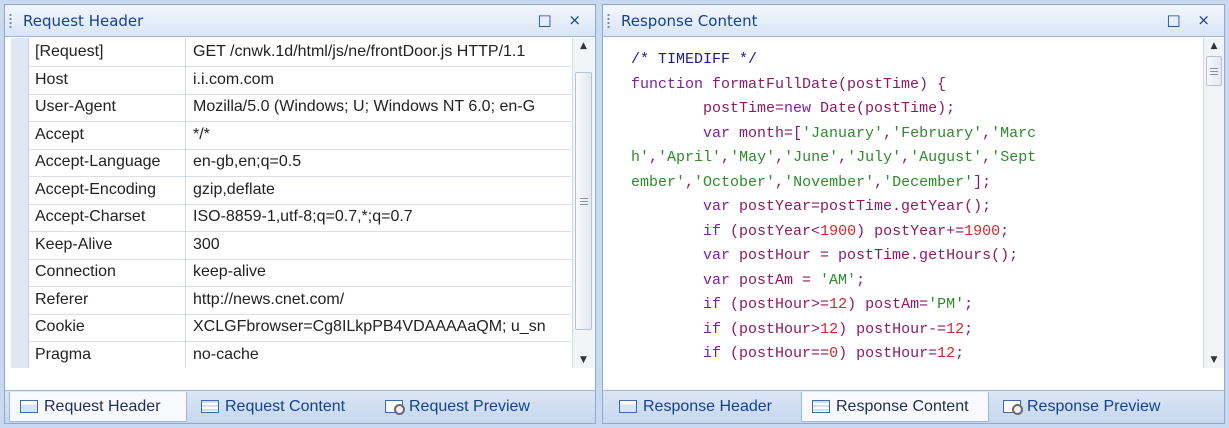 The width and height of the screenshot is (1229, 428). What do you see at coordinates (916, 281) in the screenshot?
I see `code-line: var postAm = 'AM';` at bounding box center [916, 281].